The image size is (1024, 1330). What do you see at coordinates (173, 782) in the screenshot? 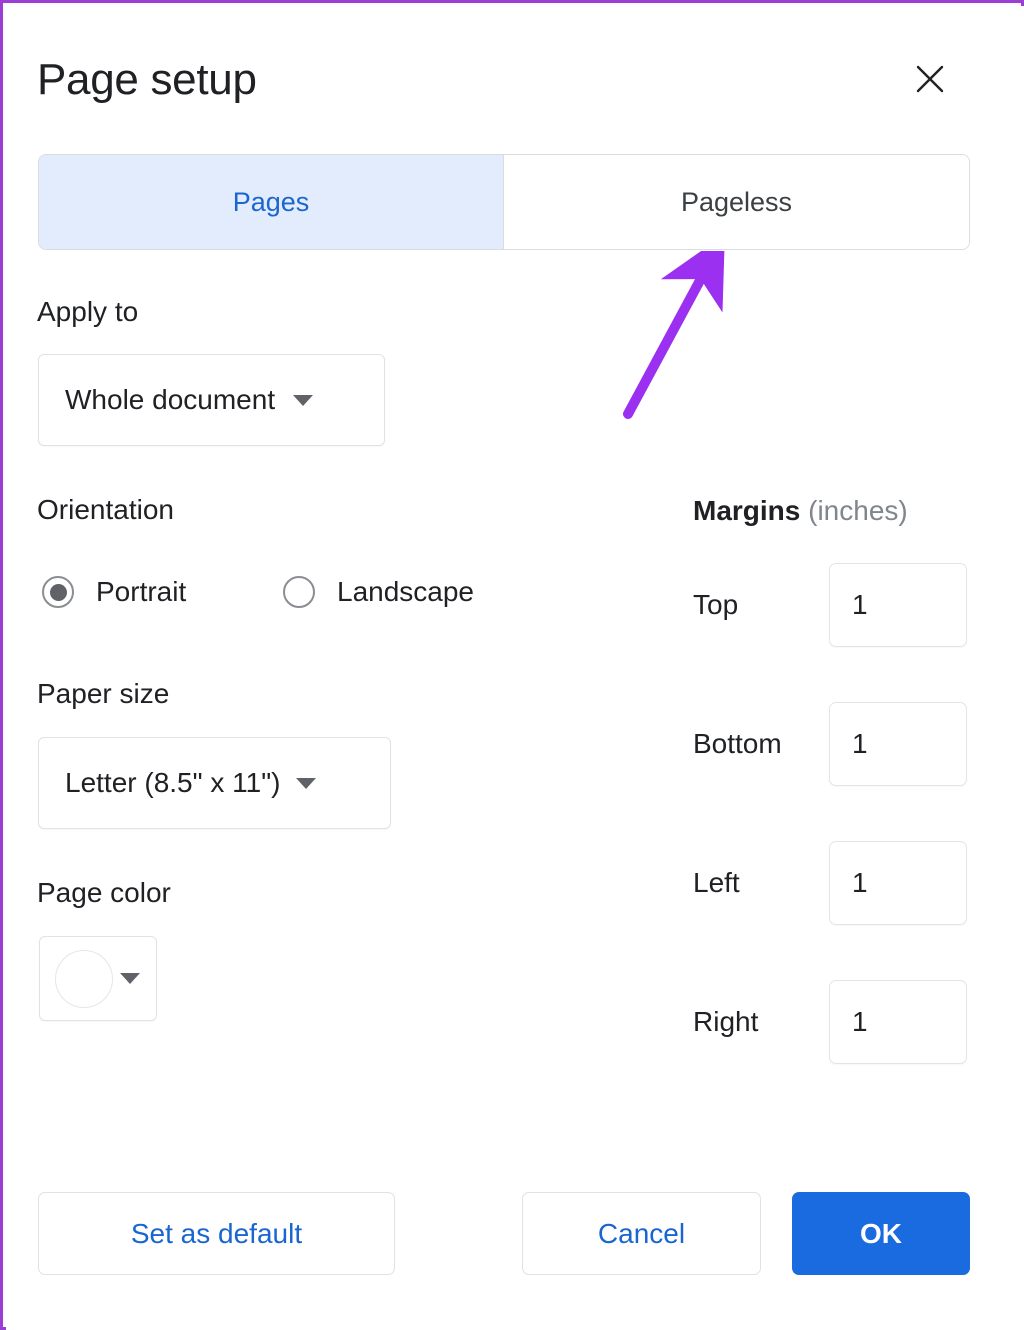
I see `paper-size-value: Letter (8.5" x 11")` at bounding box center [173, 782].